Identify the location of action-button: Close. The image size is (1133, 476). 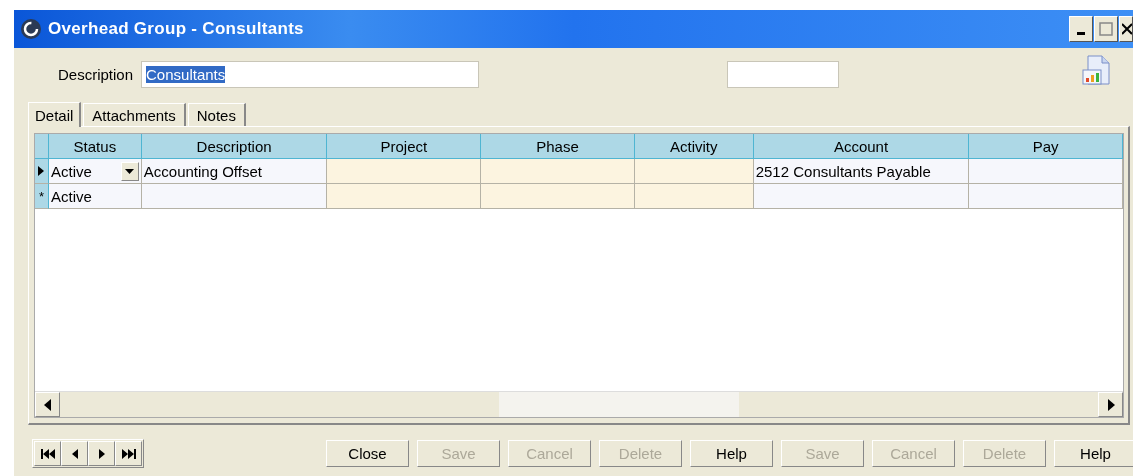
(367, 453).